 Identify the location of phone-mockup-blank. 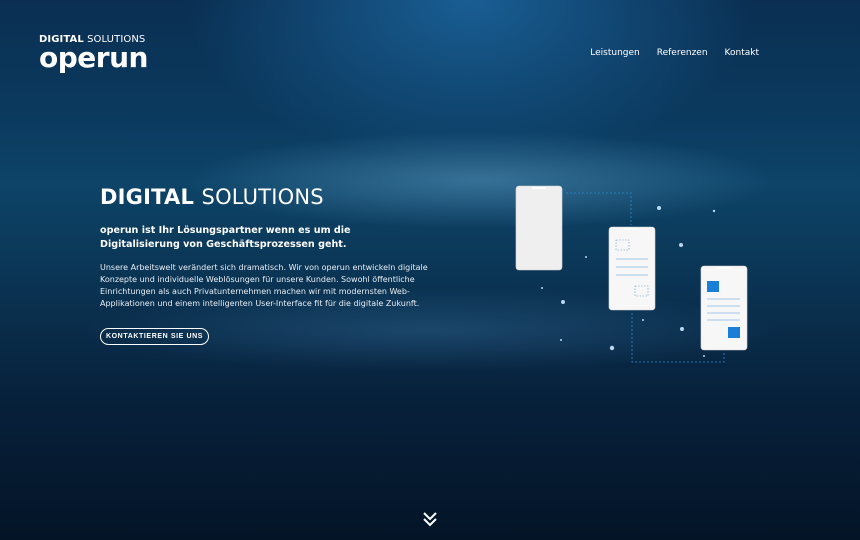
(539, 228).